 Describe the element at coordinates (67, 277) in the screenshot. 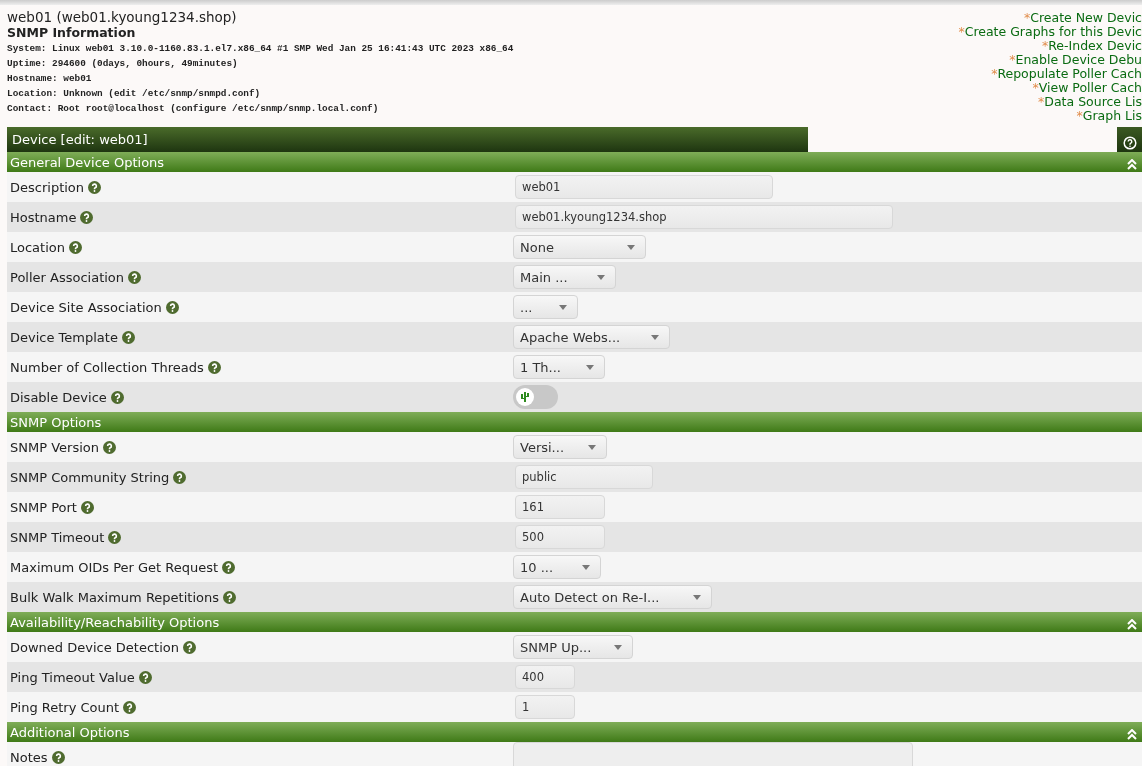

I see `field-label: Poller Association` at that location.